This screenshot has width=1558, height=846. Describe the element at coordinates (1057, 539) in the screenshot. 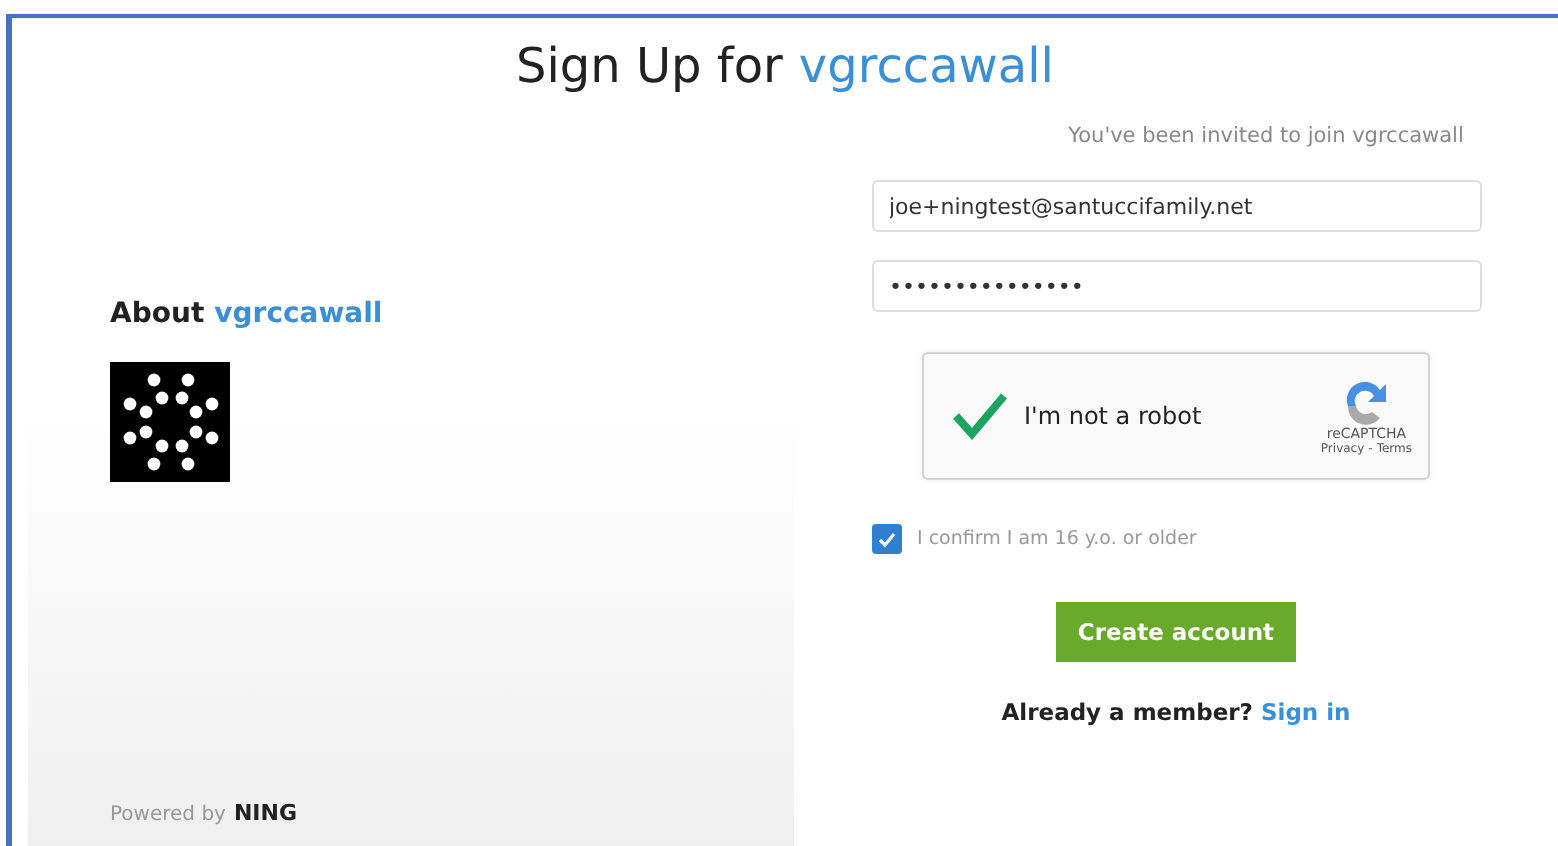

I see `age-confirm-label: I confirm I am 16 y.o. or older` at that location.